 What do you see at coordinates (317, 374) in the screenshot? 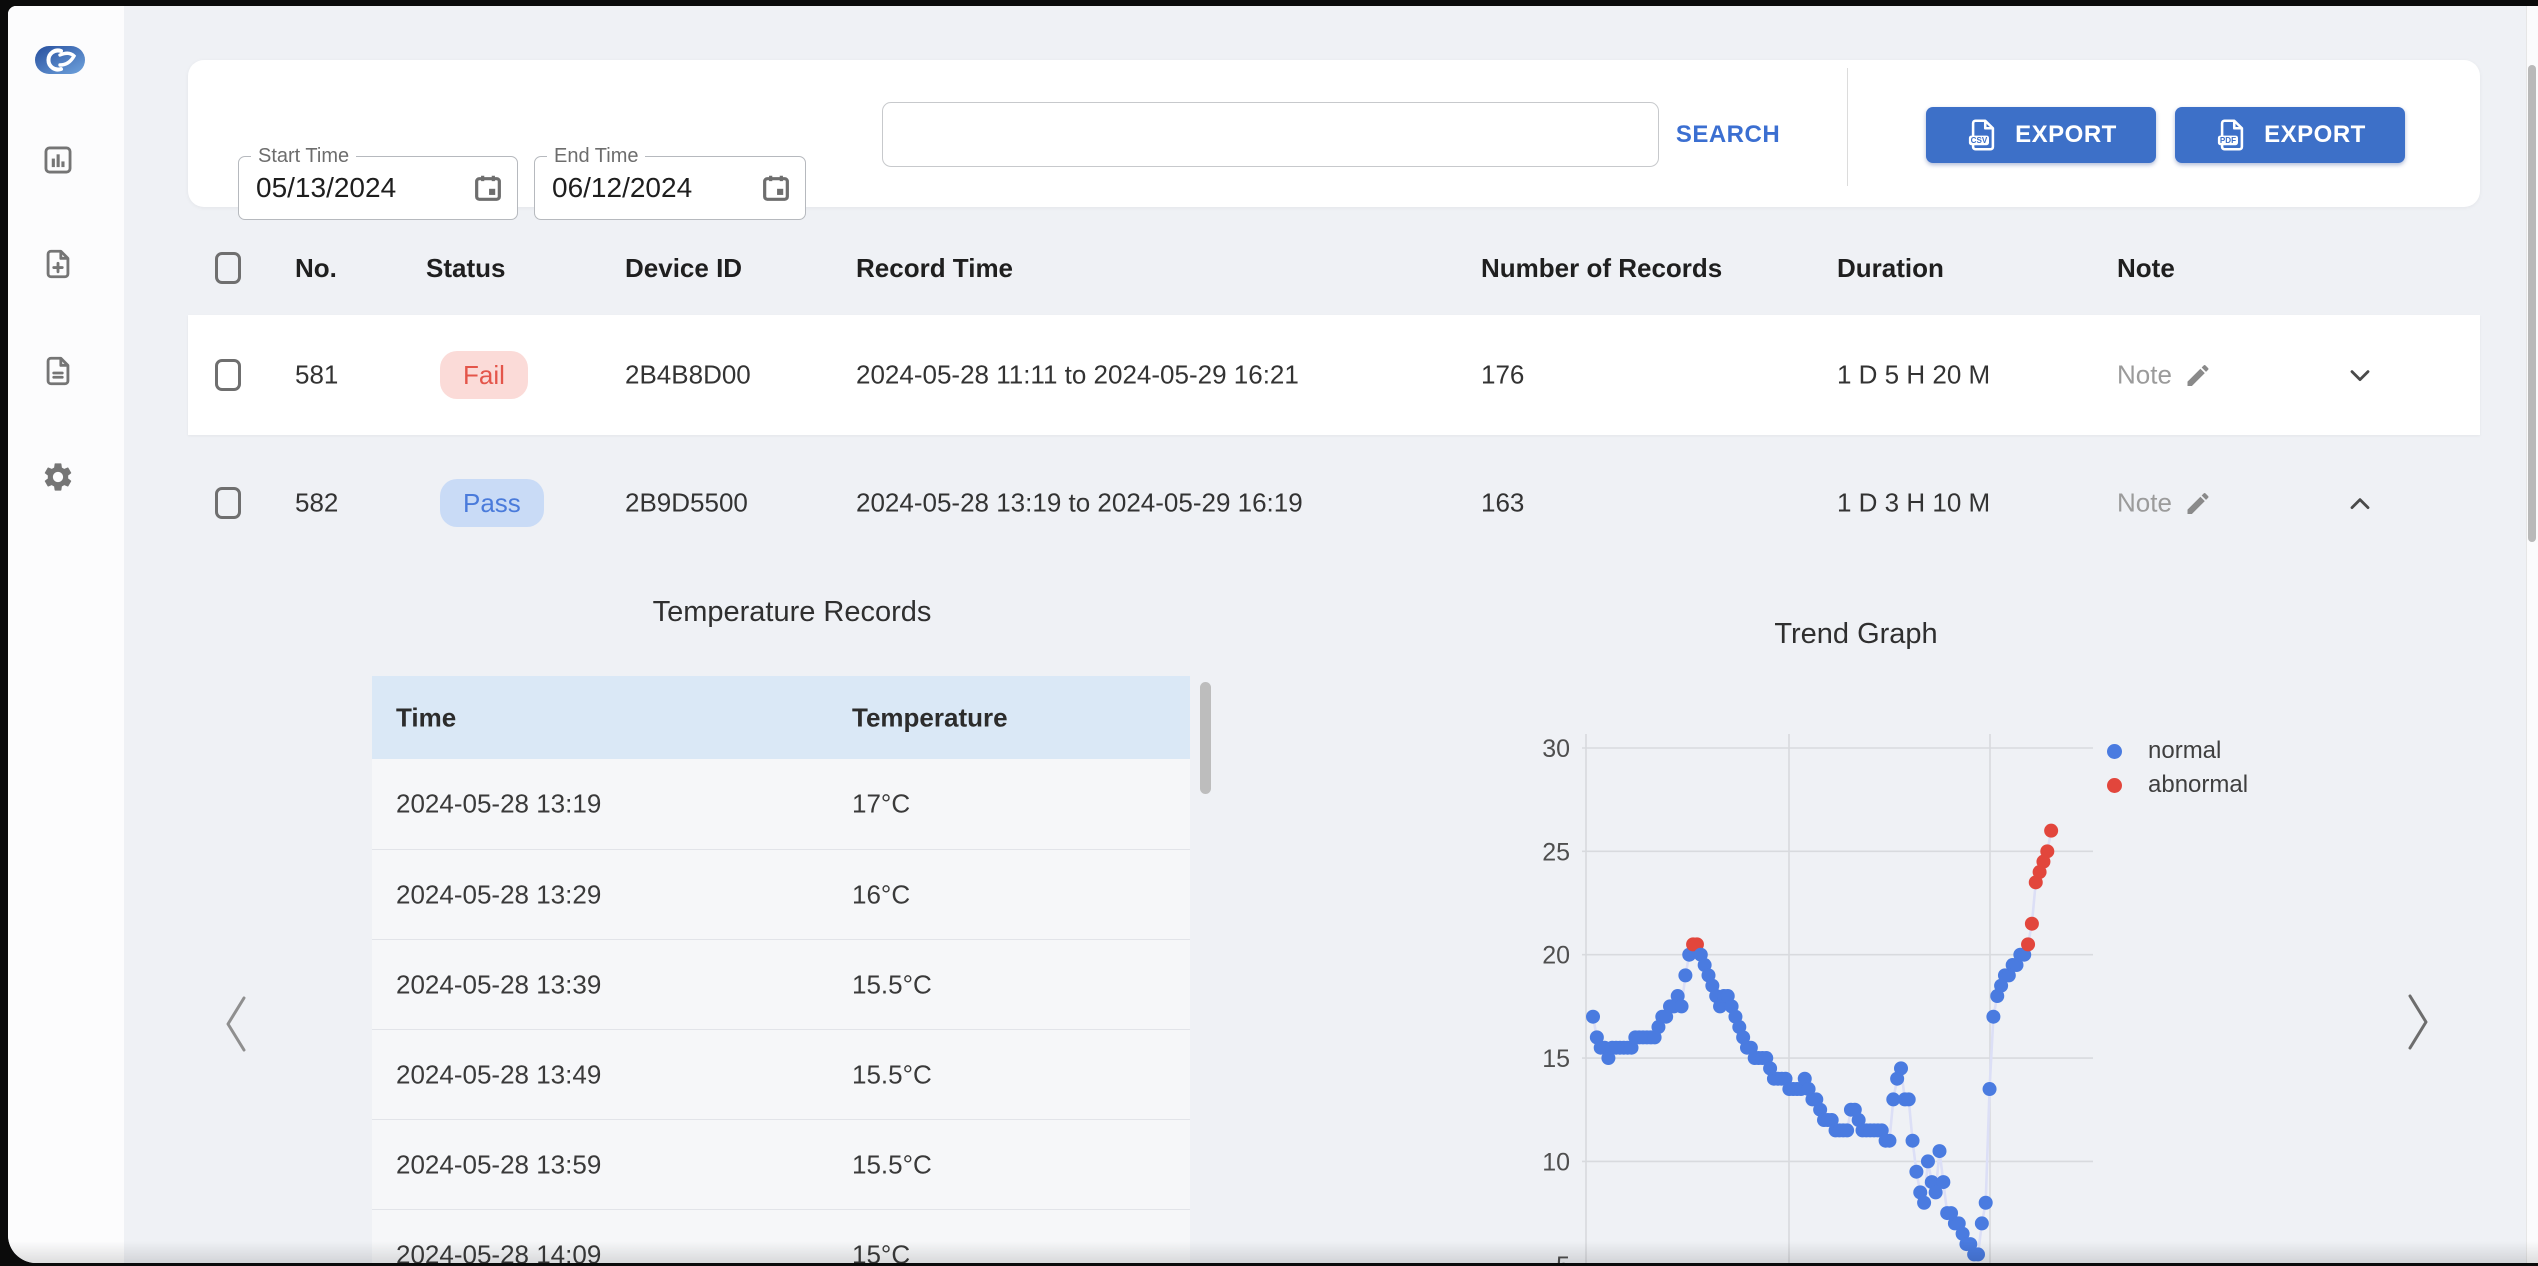
I see `cell-no: 581` at bounding box center [317, 374].